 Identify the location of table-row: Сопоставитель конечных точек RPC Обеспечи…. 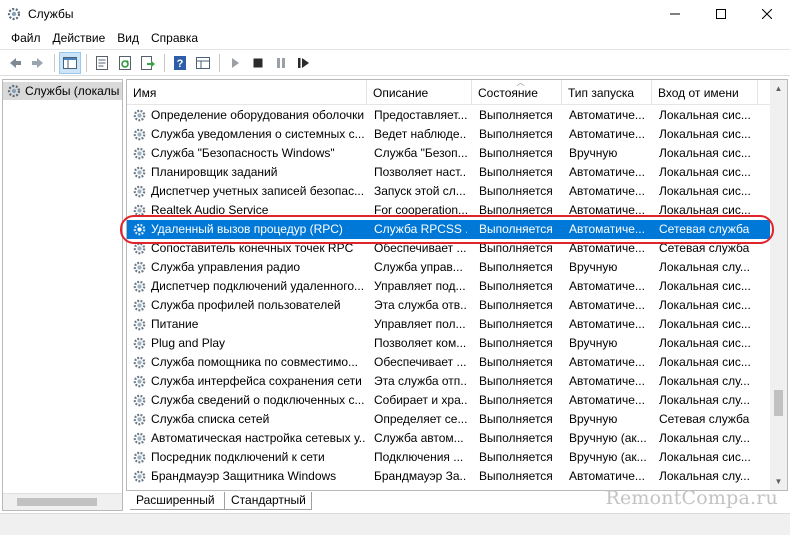
(449, 248).